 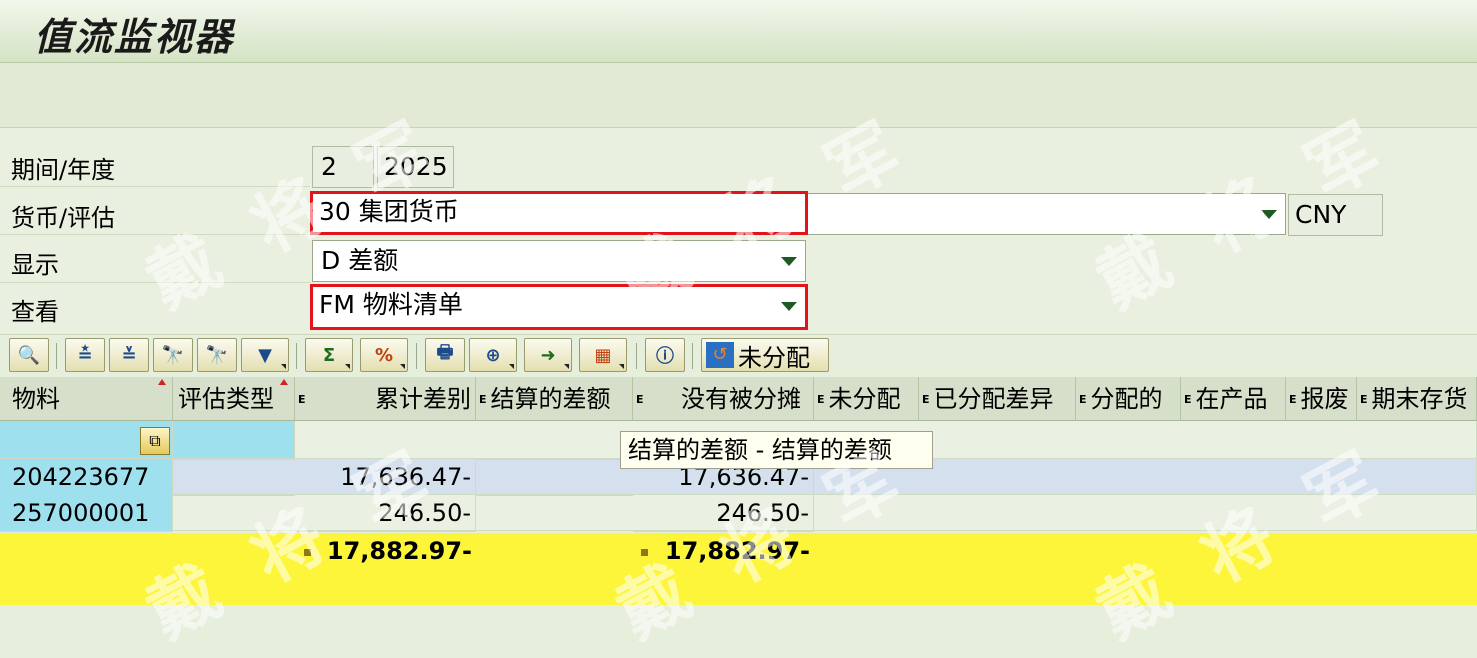 I want to click on column-header-settled-diff: E 结算的差额, so click(x=554, y=399).